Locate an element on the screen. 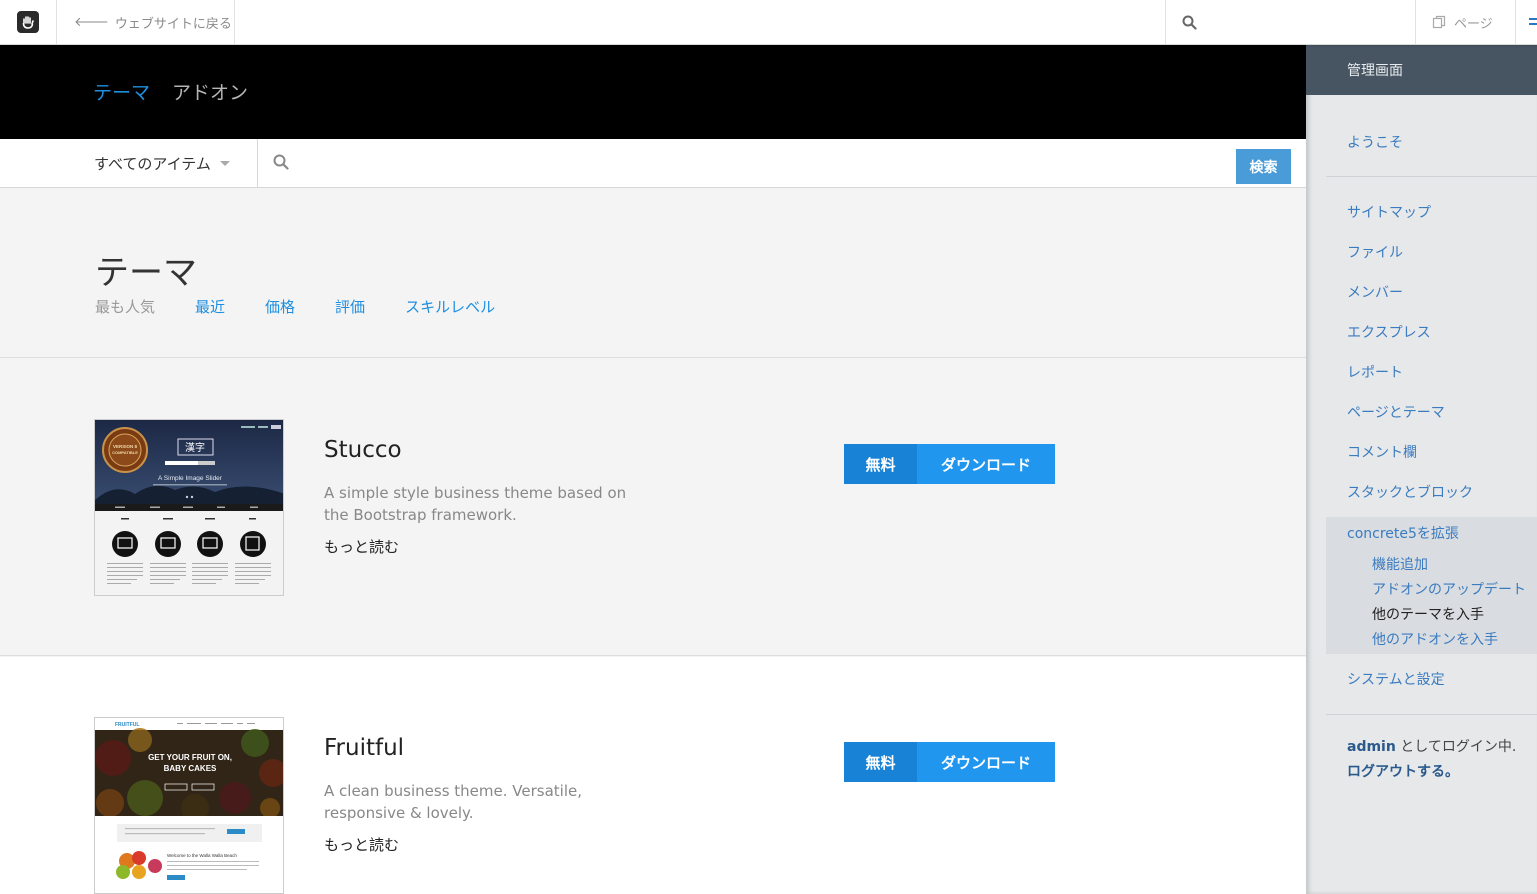 The height and width of the screenshot is (894, 1537). hand-icon is located at coordinates (28, 22).